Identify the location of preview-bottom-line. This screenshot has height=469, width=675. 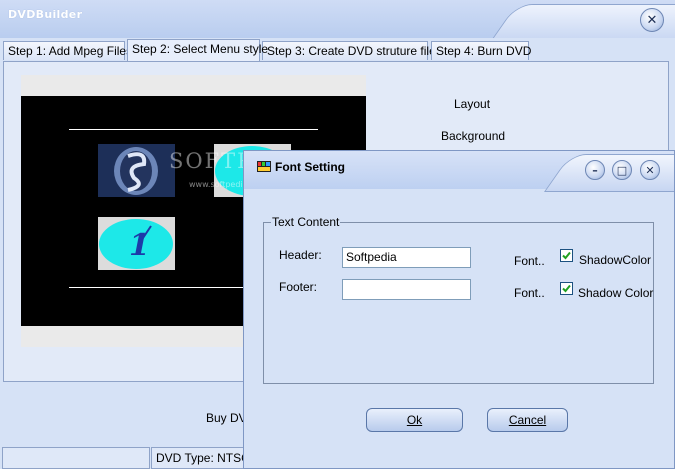
(157, 287).